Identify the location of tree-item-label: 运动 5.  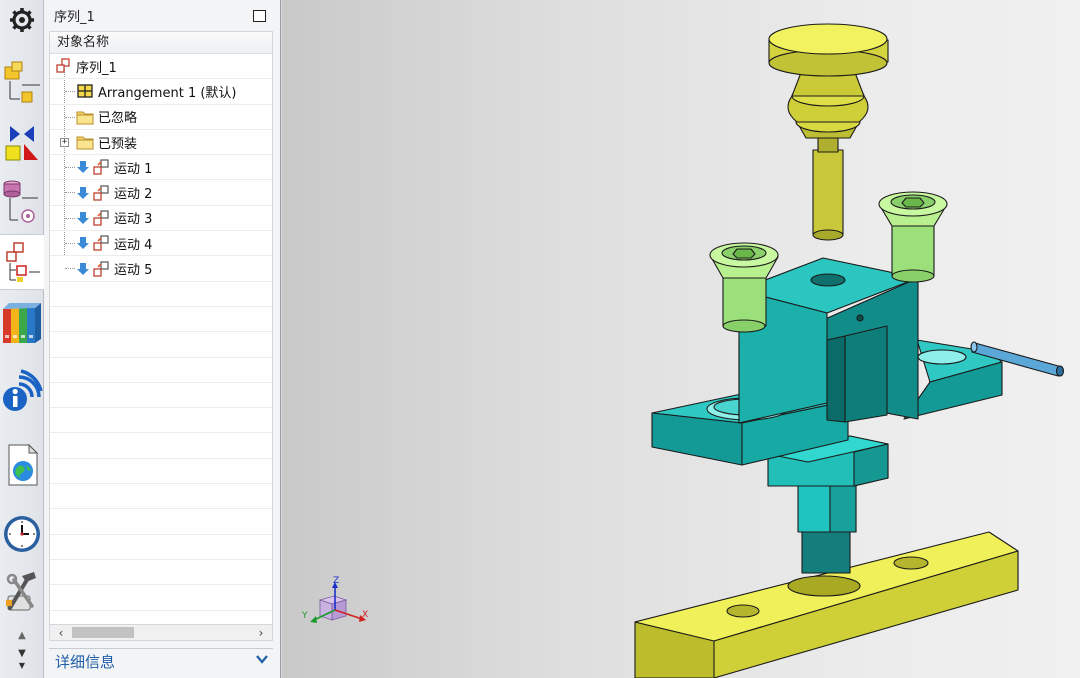
(133, 271).